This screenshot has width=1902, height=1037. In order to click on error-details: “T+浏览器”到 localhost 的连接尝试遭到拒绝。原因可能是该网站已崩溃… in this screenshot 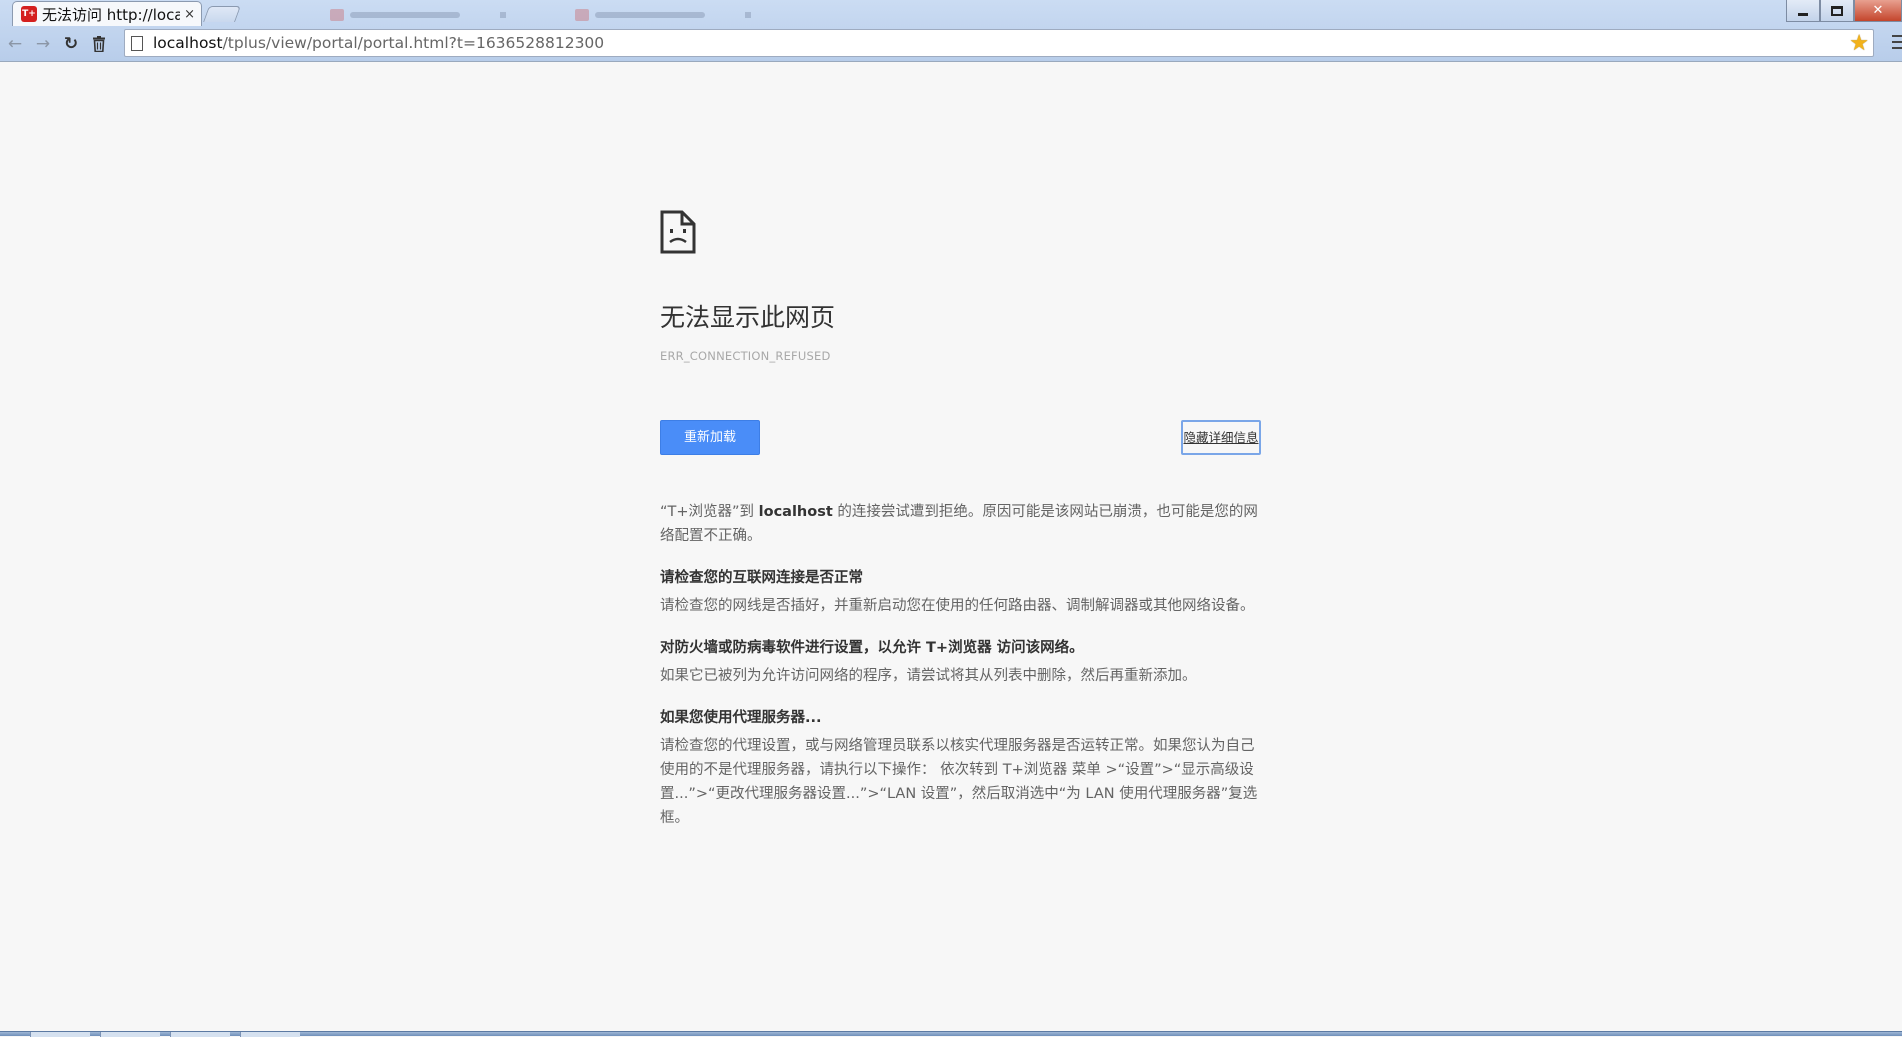, I will do `click(960, 674)`.